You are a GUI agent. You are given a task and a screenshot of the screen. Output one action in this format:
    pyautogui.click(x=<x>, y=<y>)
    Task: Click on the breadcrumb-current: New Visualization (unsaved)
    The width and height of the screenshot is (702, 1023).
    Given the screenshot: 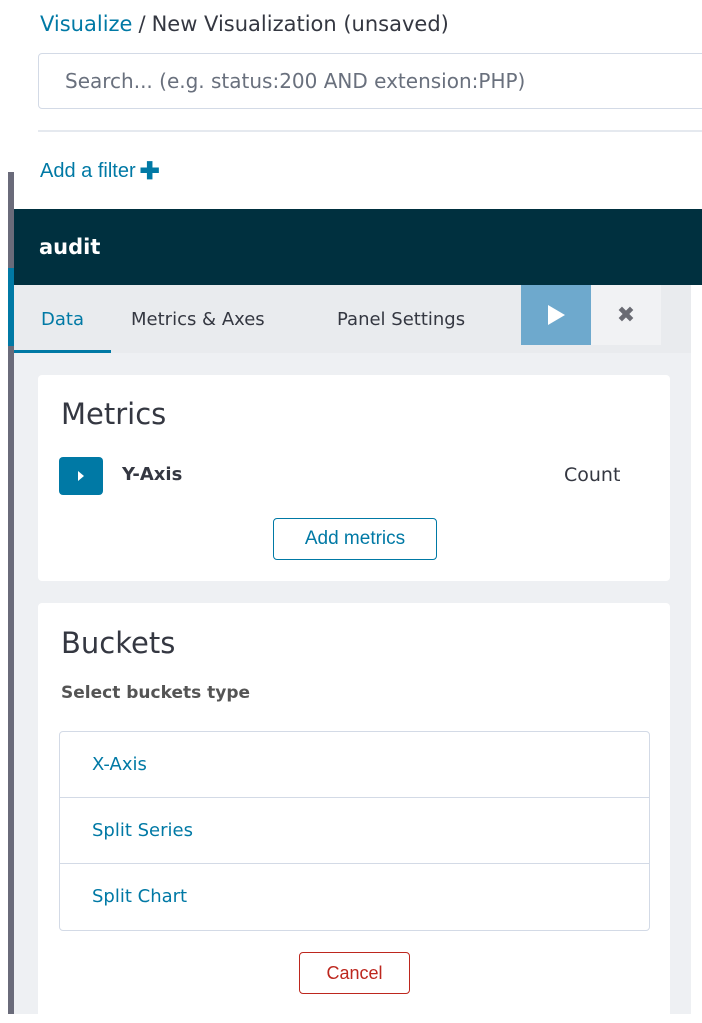 What is the action you would take?
    pyautogui.click(x=300, y=24)
    